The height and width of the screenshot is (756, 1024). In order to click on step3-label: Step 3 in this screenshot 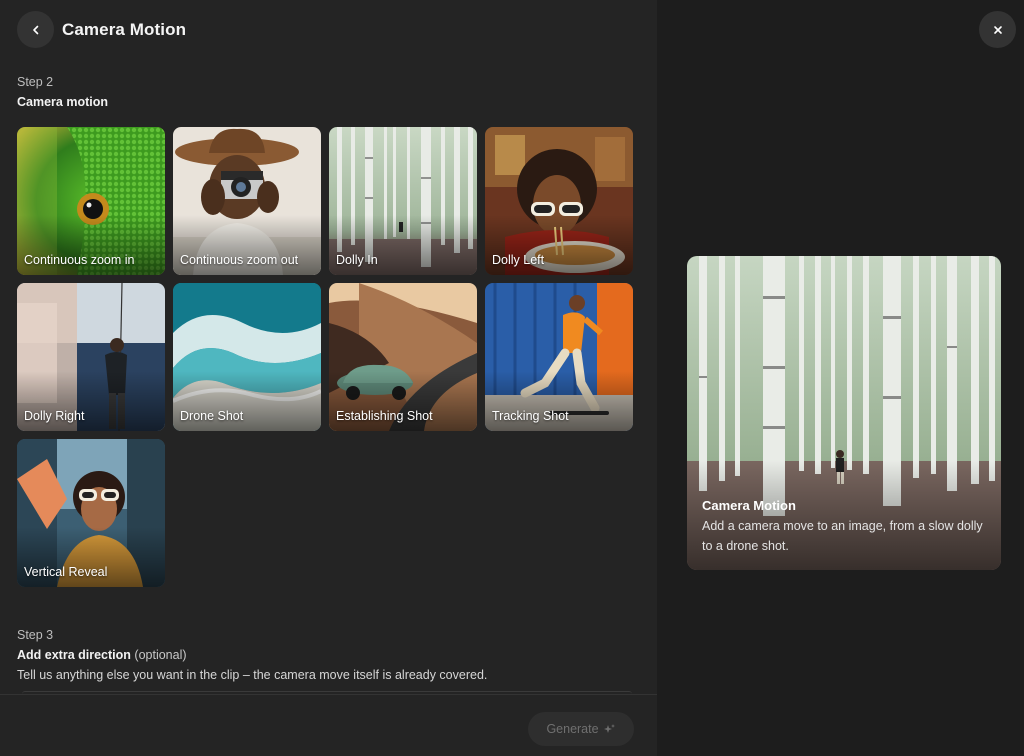, I will do `click(35, 635)`.